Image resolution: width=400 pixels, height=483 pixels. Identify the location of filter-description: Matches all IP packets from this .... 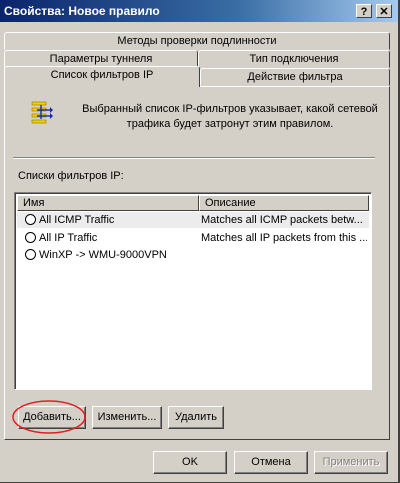
(284, 238).